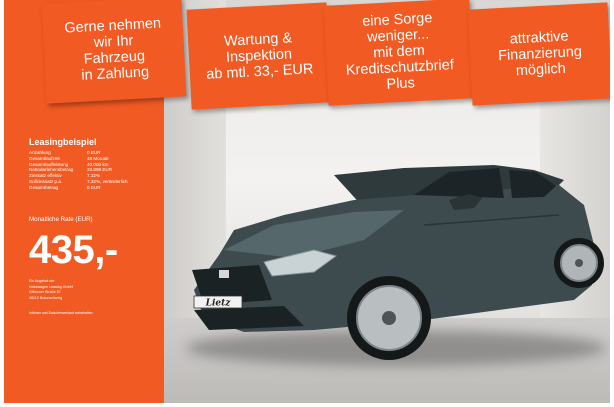 This screenshot has width=614, height=407. I want to click on banner-trade-in: Gerne nehmen wir Ihr Fahrzeug in Zahlung, so click(114, 52).